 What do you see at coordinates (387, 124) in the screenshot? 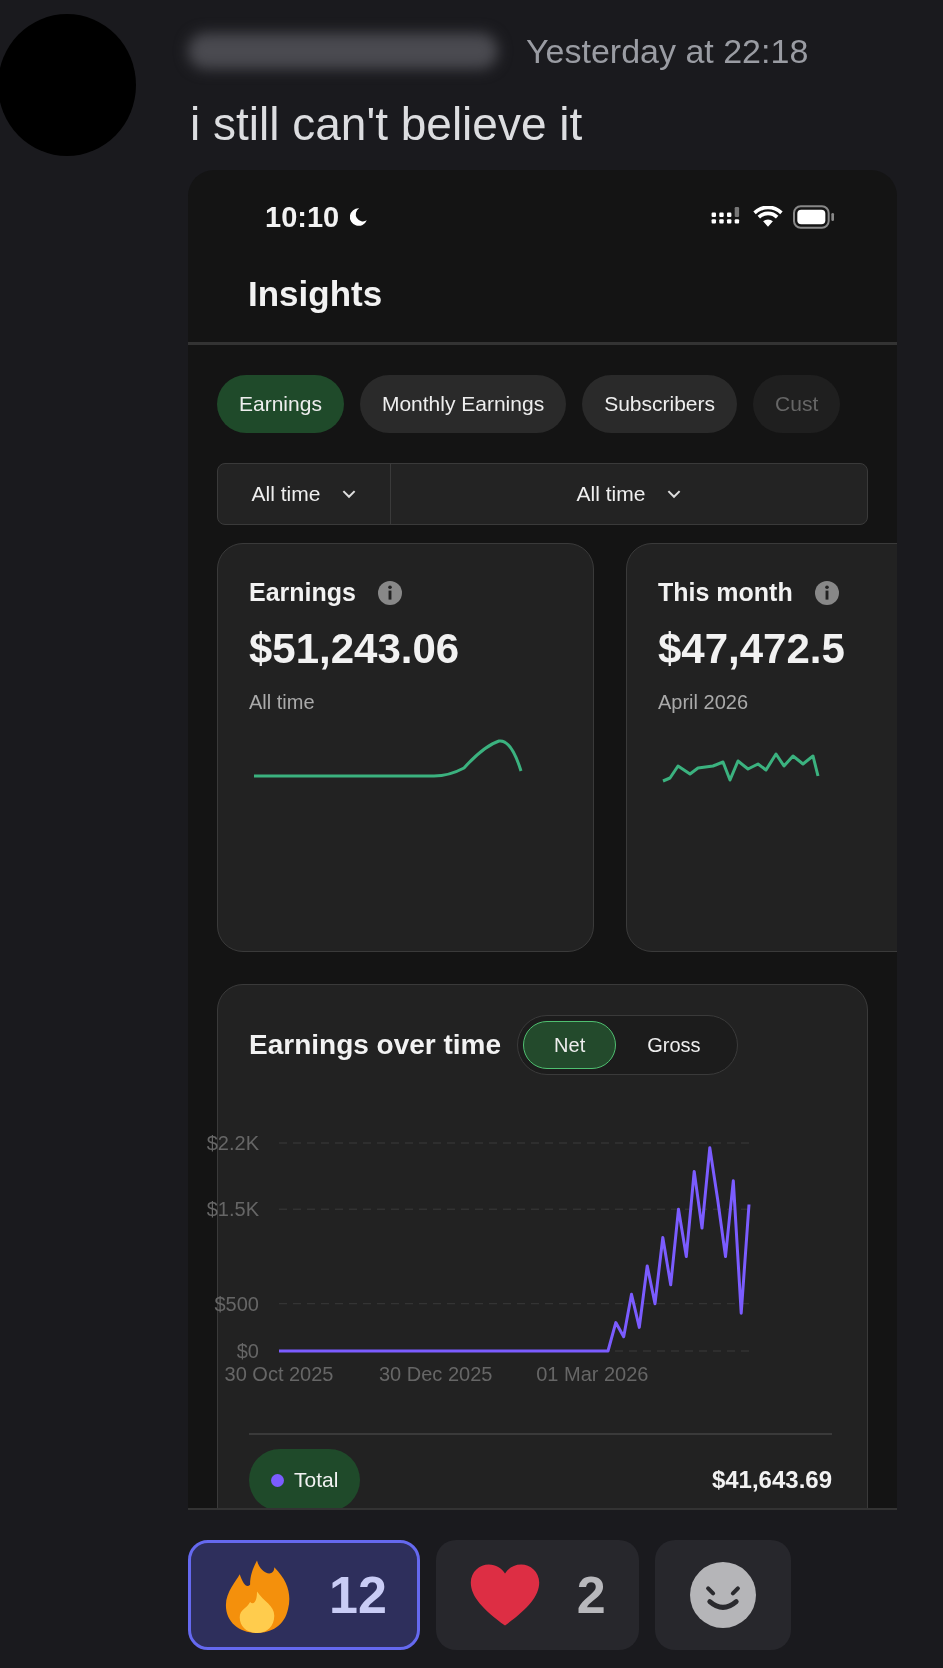
I see `message-text: i still can't believe it` at bounding box center [387, 124].